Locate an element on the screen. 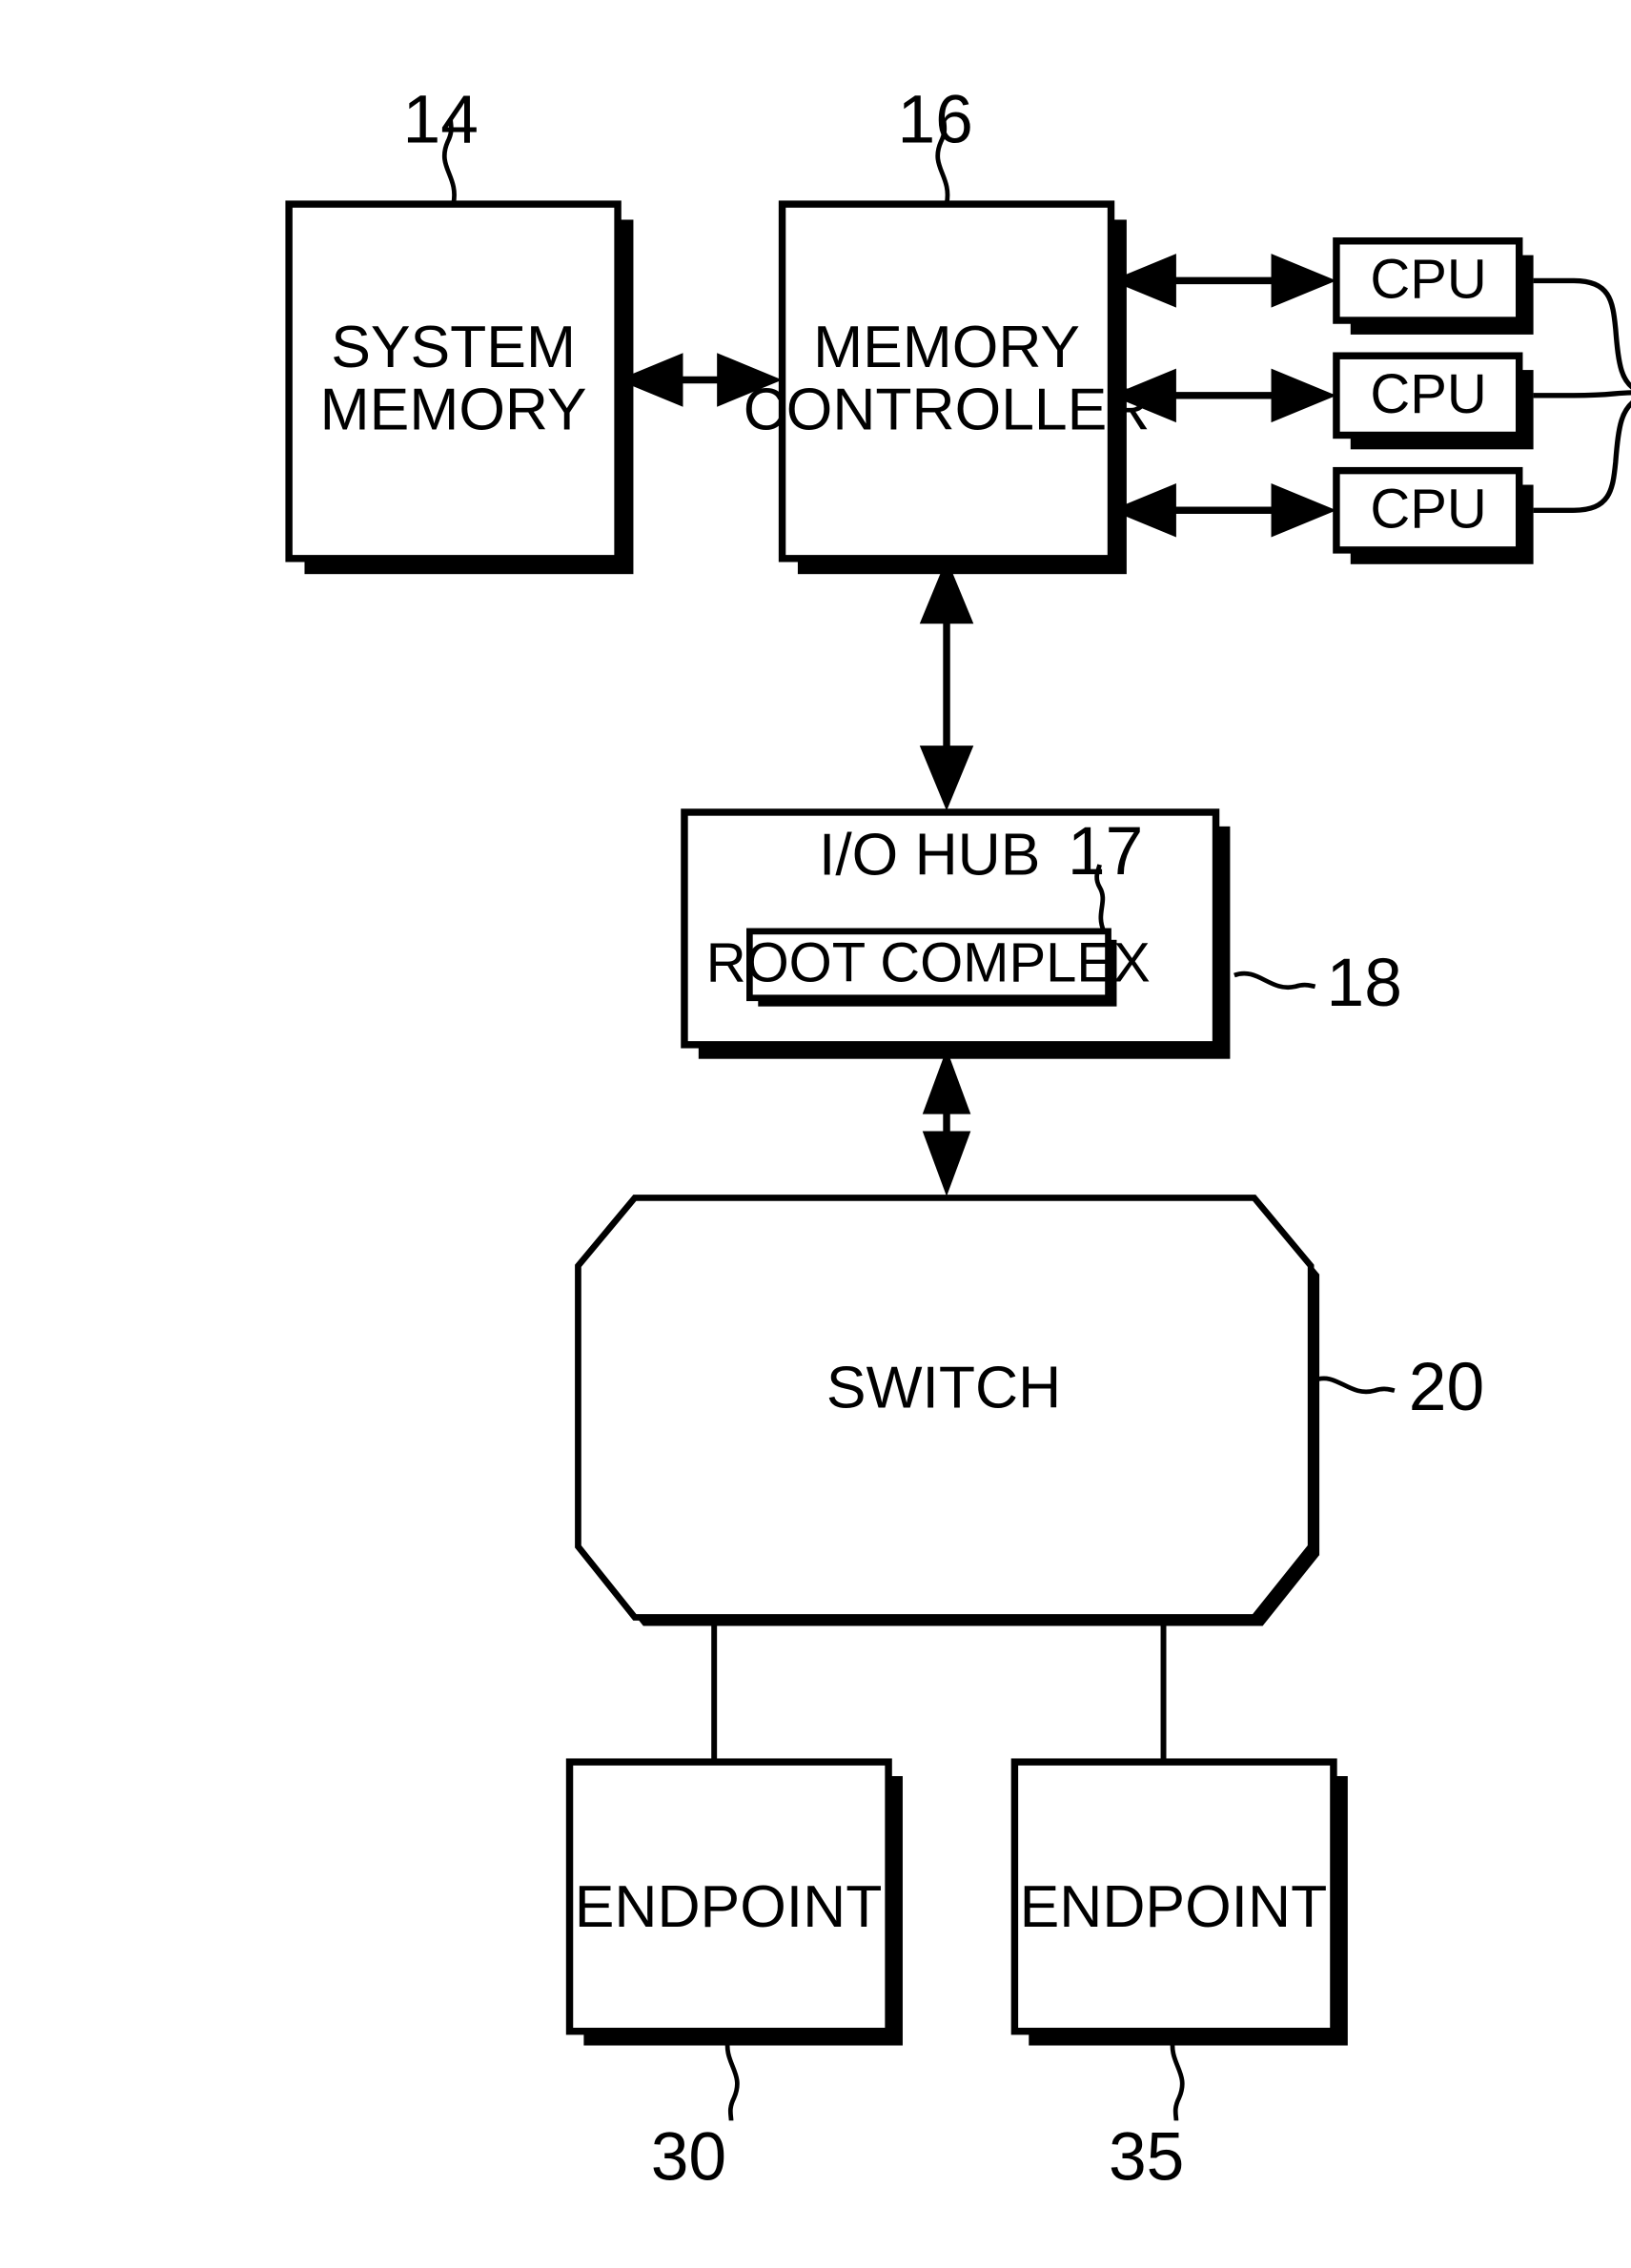  ref-30-text: 30 is located at coordinates (689, 2156).